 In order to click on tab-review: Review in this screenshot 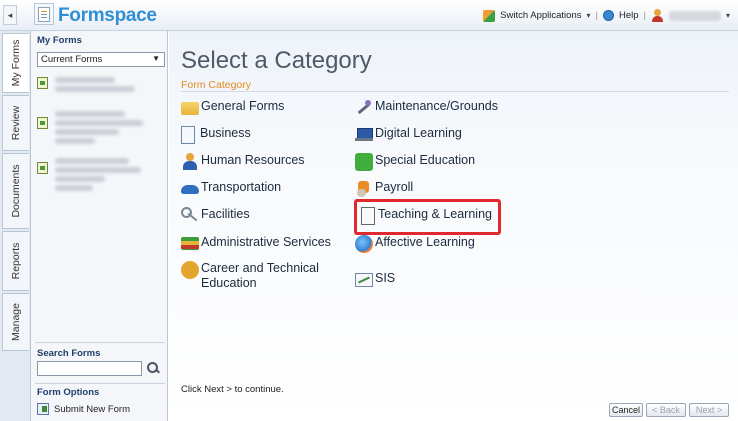, I will do `click(15, 123)`.